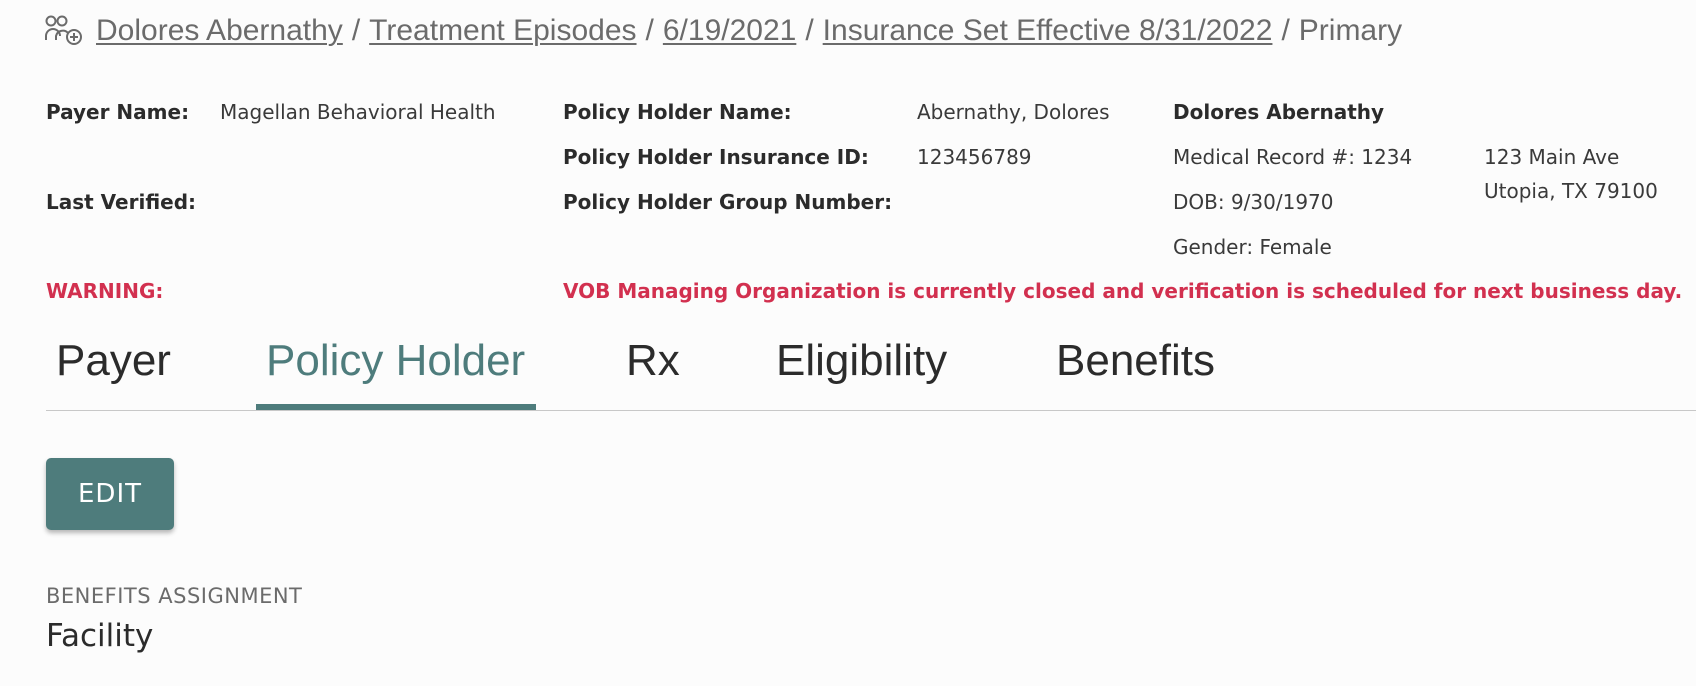 Image resolution: width=1696 pixels, height=686 pixels. Describe the element at coordinates (729, 31) in the screenshot. I see `breadcrumb-episode-date-link: 6/19/2021` at that location.